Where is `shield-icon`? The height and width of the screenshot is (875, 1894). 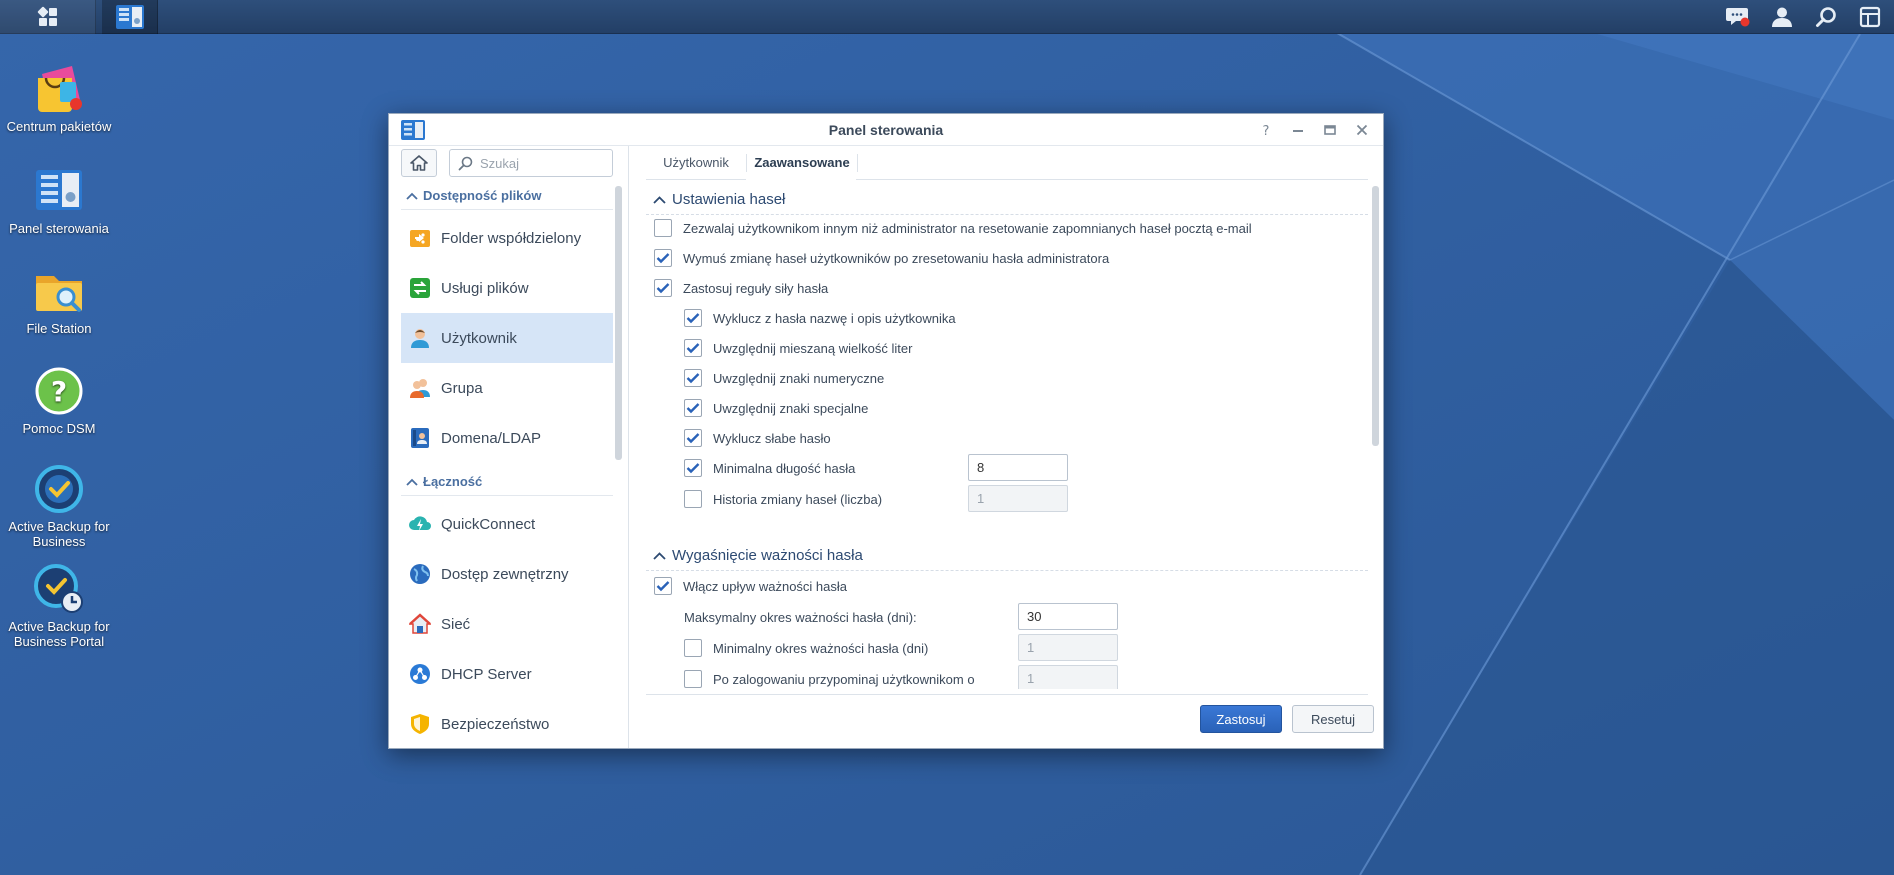
shield-icon is located at coordinates (420, 724).